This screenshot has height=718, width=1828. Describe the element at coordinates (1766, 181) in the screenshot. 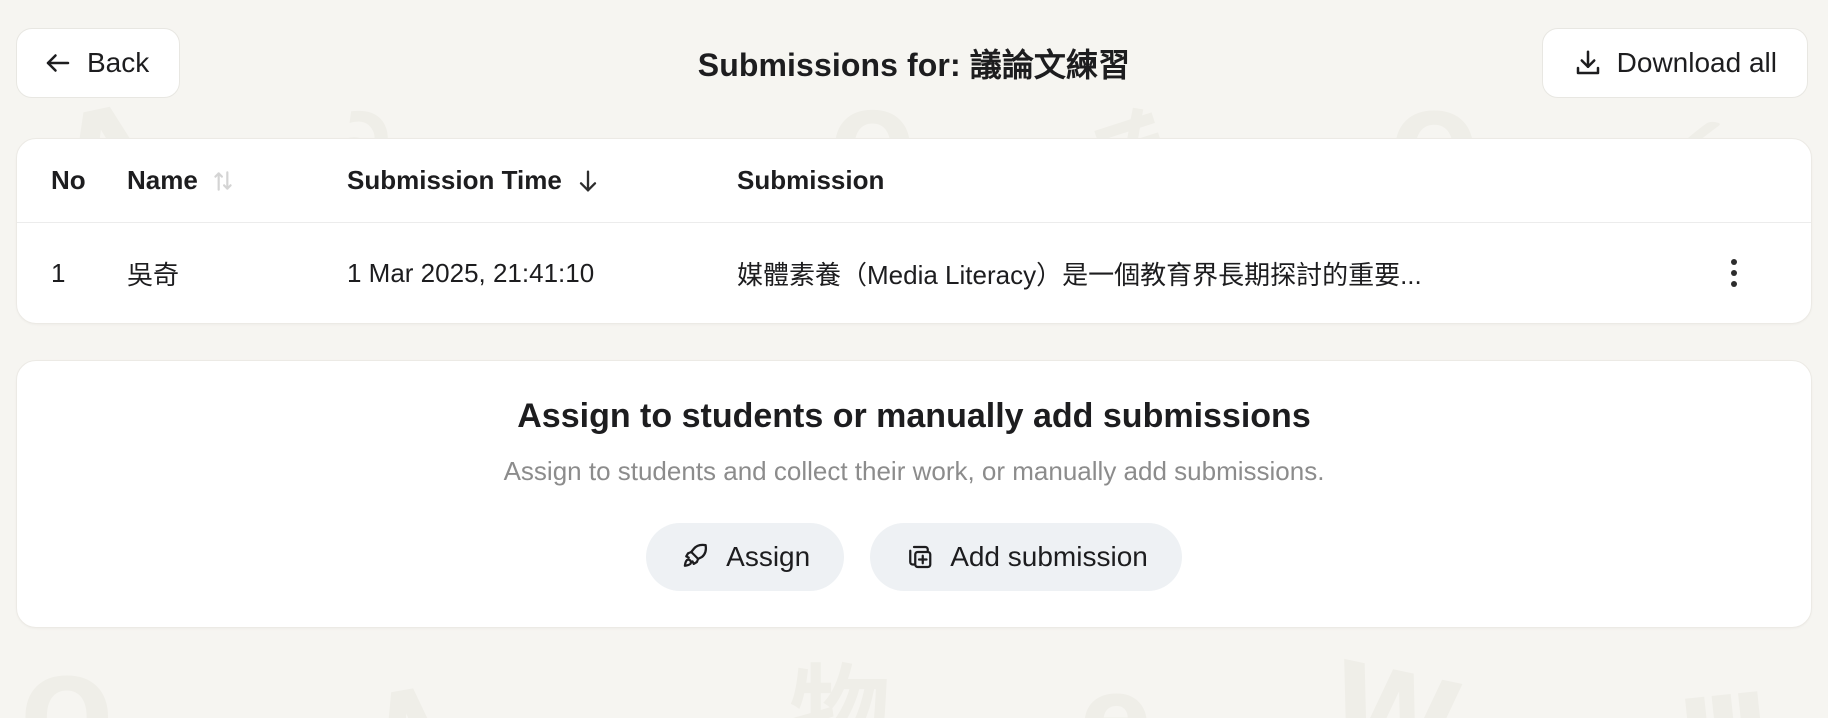

I see `column-header-actions` at that location.